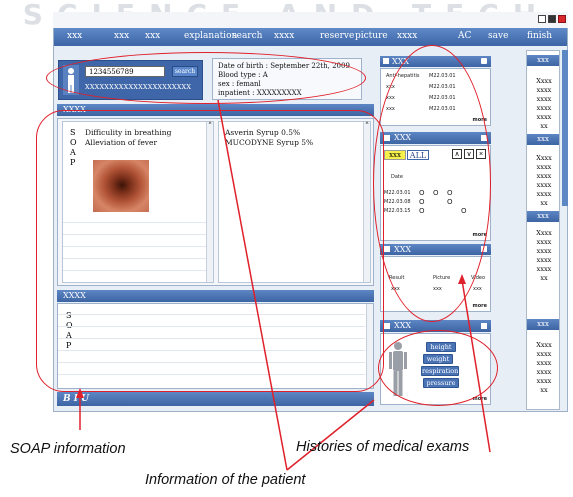  What do you see at coordinates (125, 71) in the screenshot?
I see `patient-id-input: 1234556789` at bounding box center [125, 71].